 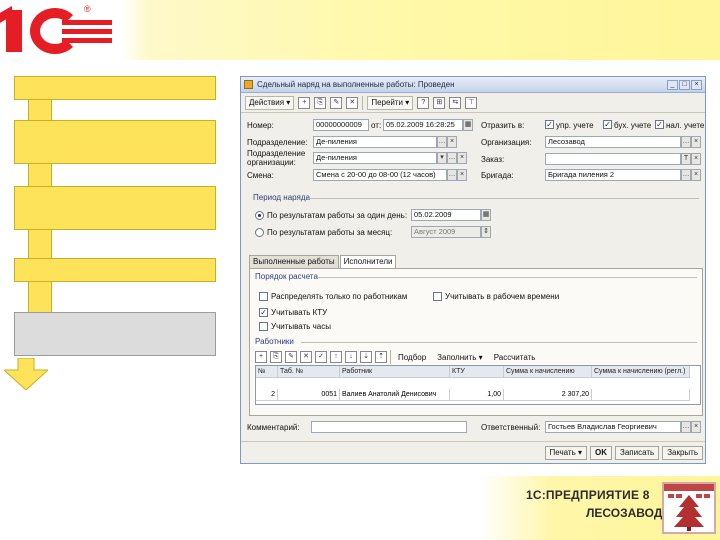 What do you see at coordinates (389, 427) in the screenshot?
I see `comment-field` at bounding box center [389, 427].